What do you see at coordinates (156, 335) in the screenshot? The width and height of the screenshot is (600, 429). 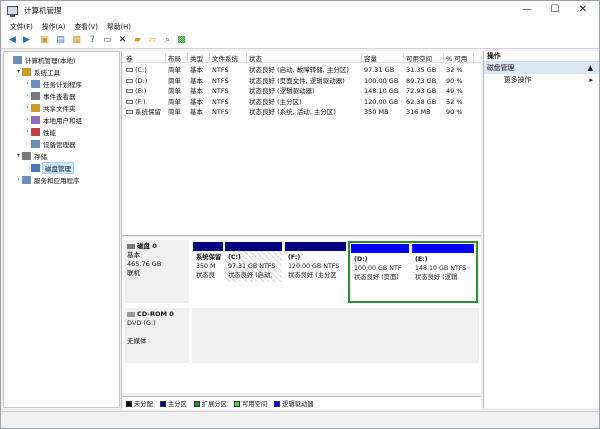 I see `cdrom-0-label: CD-ROM 0 DVD (G:) 无媒体` at bounding box center [156, 335].